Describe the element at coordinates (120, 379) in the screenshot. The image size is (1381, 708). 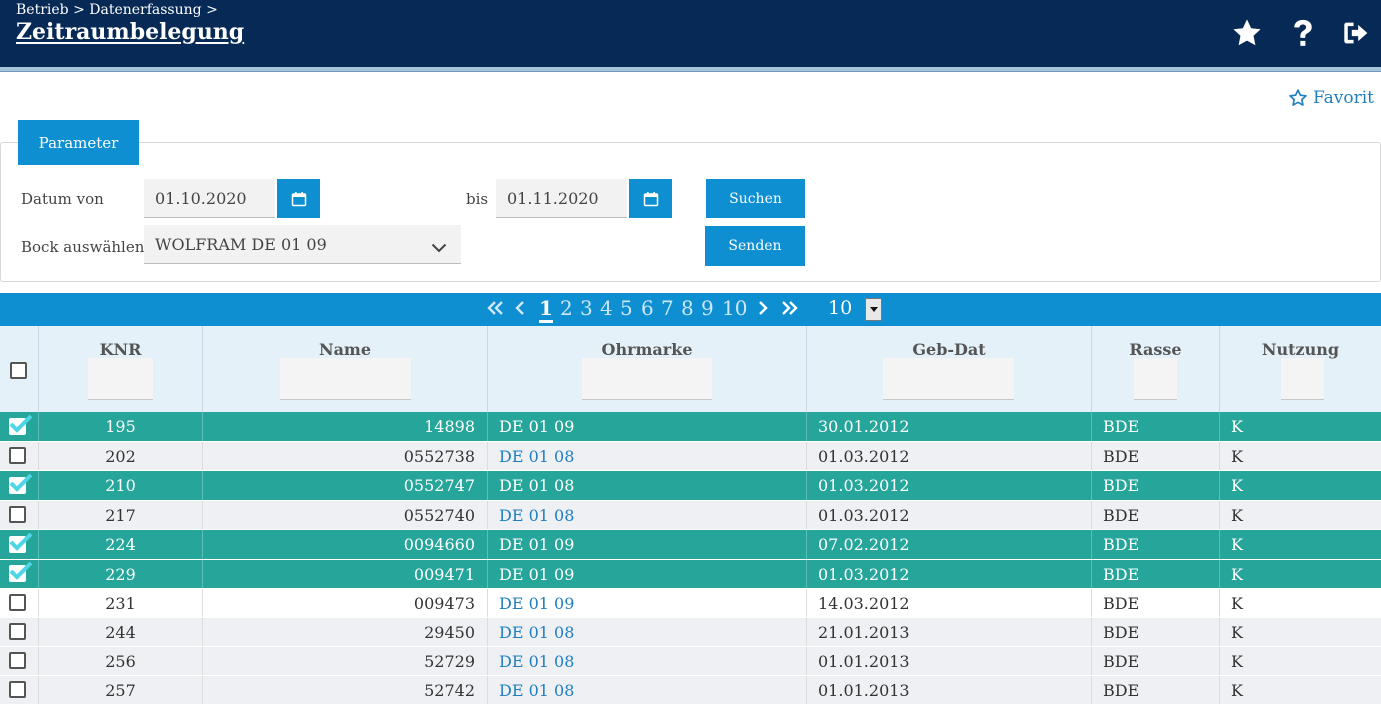
I see `filter-knr-input` at that location.